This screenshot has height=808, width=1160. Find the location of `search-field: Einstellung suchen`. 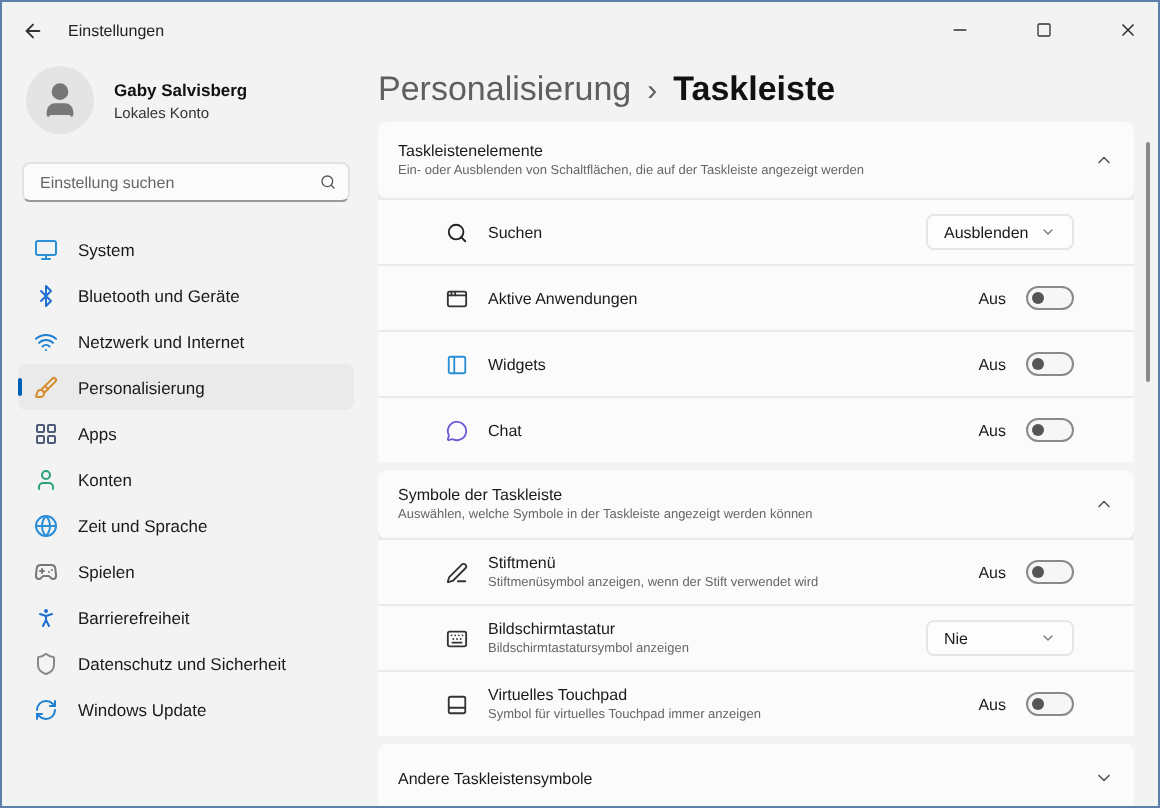

search-field: Einstellung suchen is located at coordinates (186, 182).